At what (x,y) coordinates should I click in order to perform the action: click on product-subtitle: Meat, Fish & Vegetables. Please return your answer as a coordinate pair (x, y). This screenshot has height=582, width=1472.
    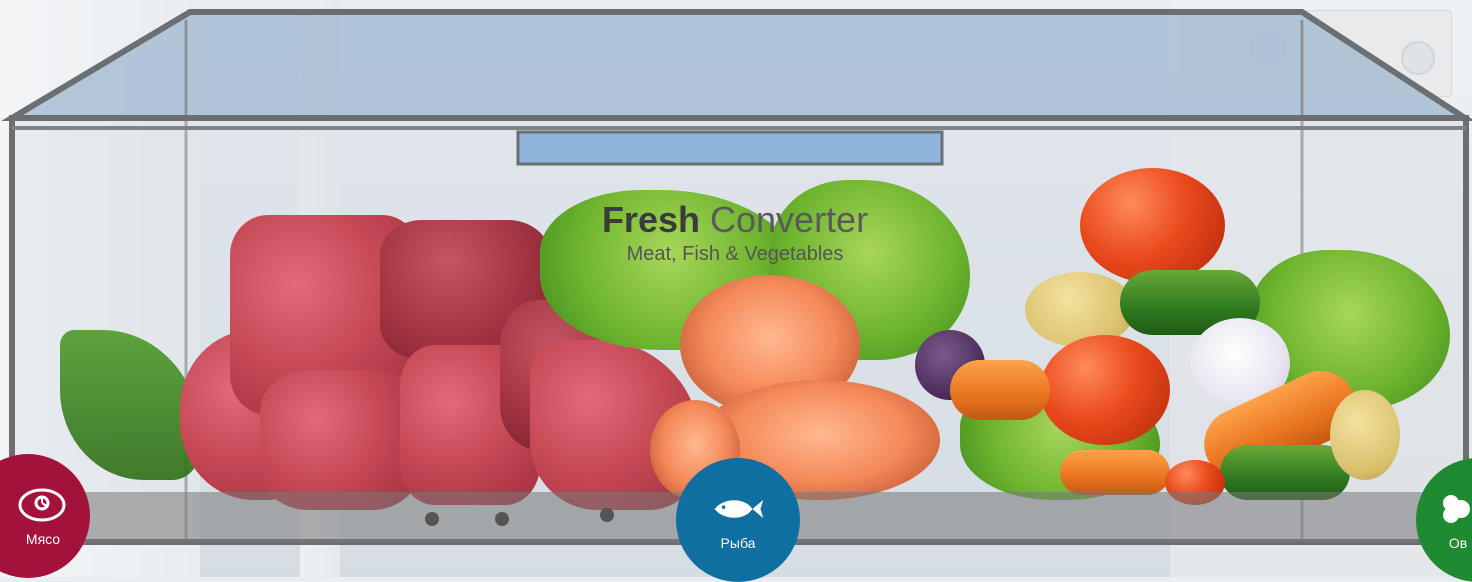
    Looking at the image, I should click on (735, 254).